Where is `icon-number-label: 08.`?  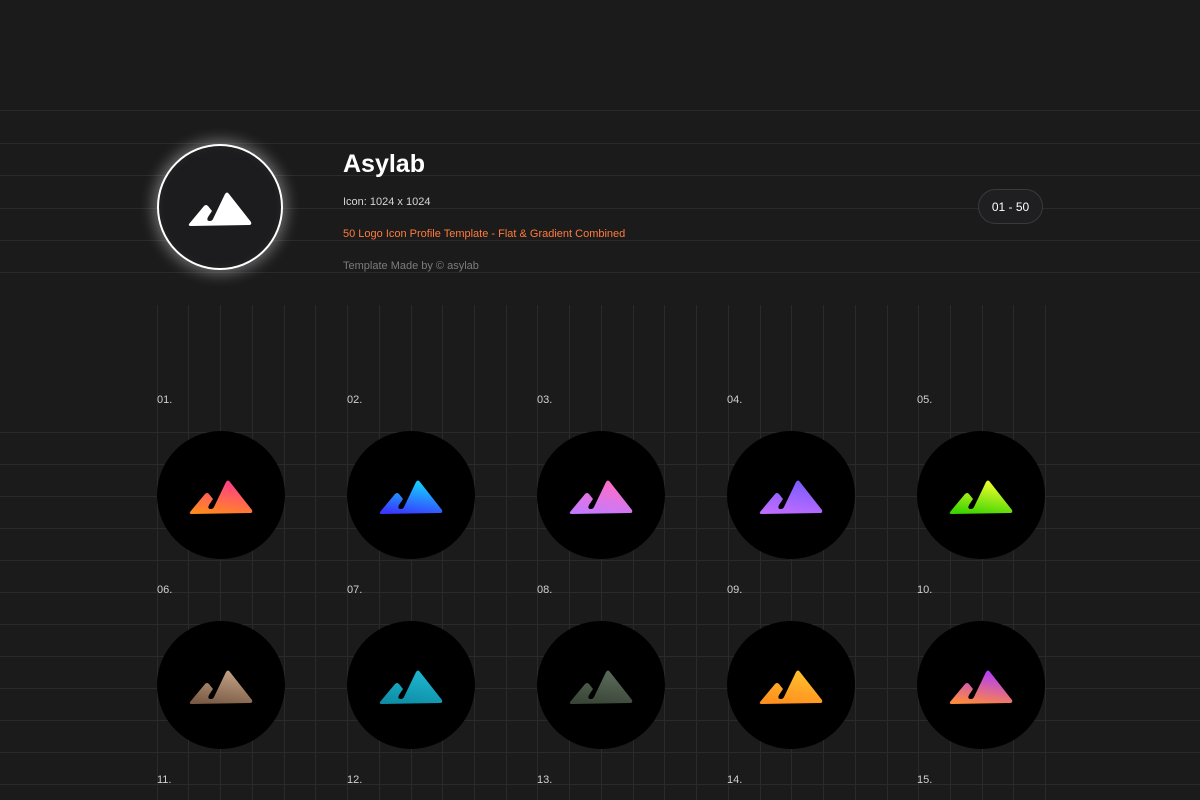 icon-number-label: 08. is located at coordinates (545, 590).